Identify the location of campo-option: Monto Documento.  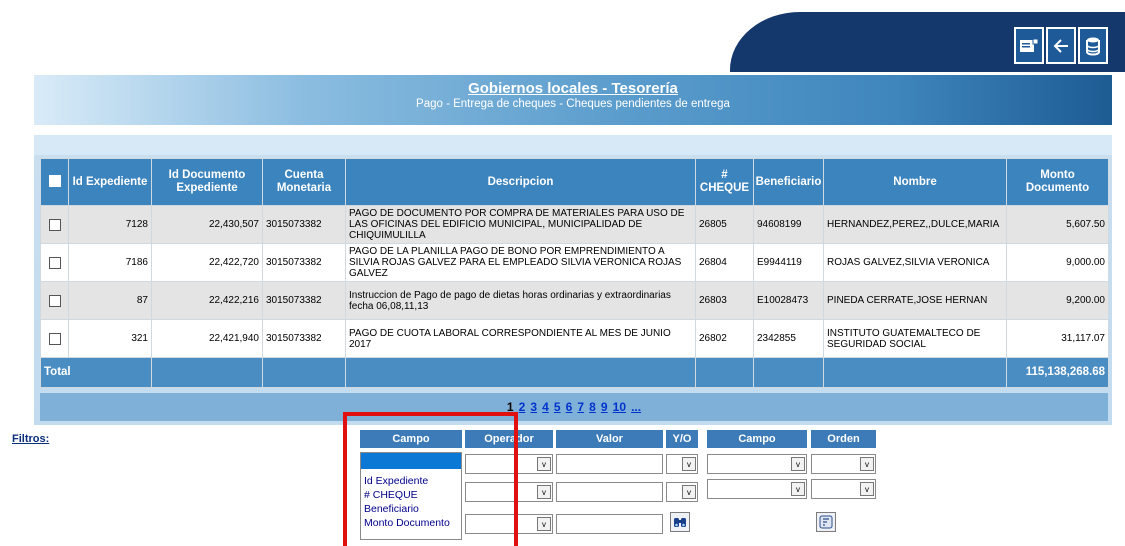
(411, 523).